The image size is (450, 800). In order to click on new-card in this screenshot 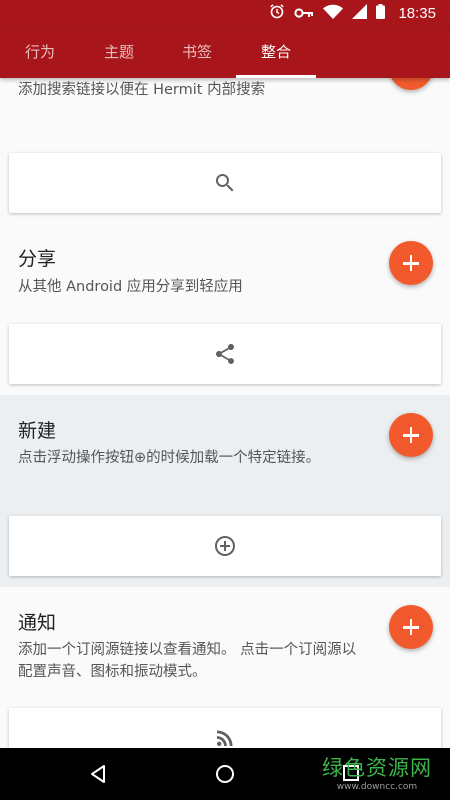, I will do `click(225, 546)`.